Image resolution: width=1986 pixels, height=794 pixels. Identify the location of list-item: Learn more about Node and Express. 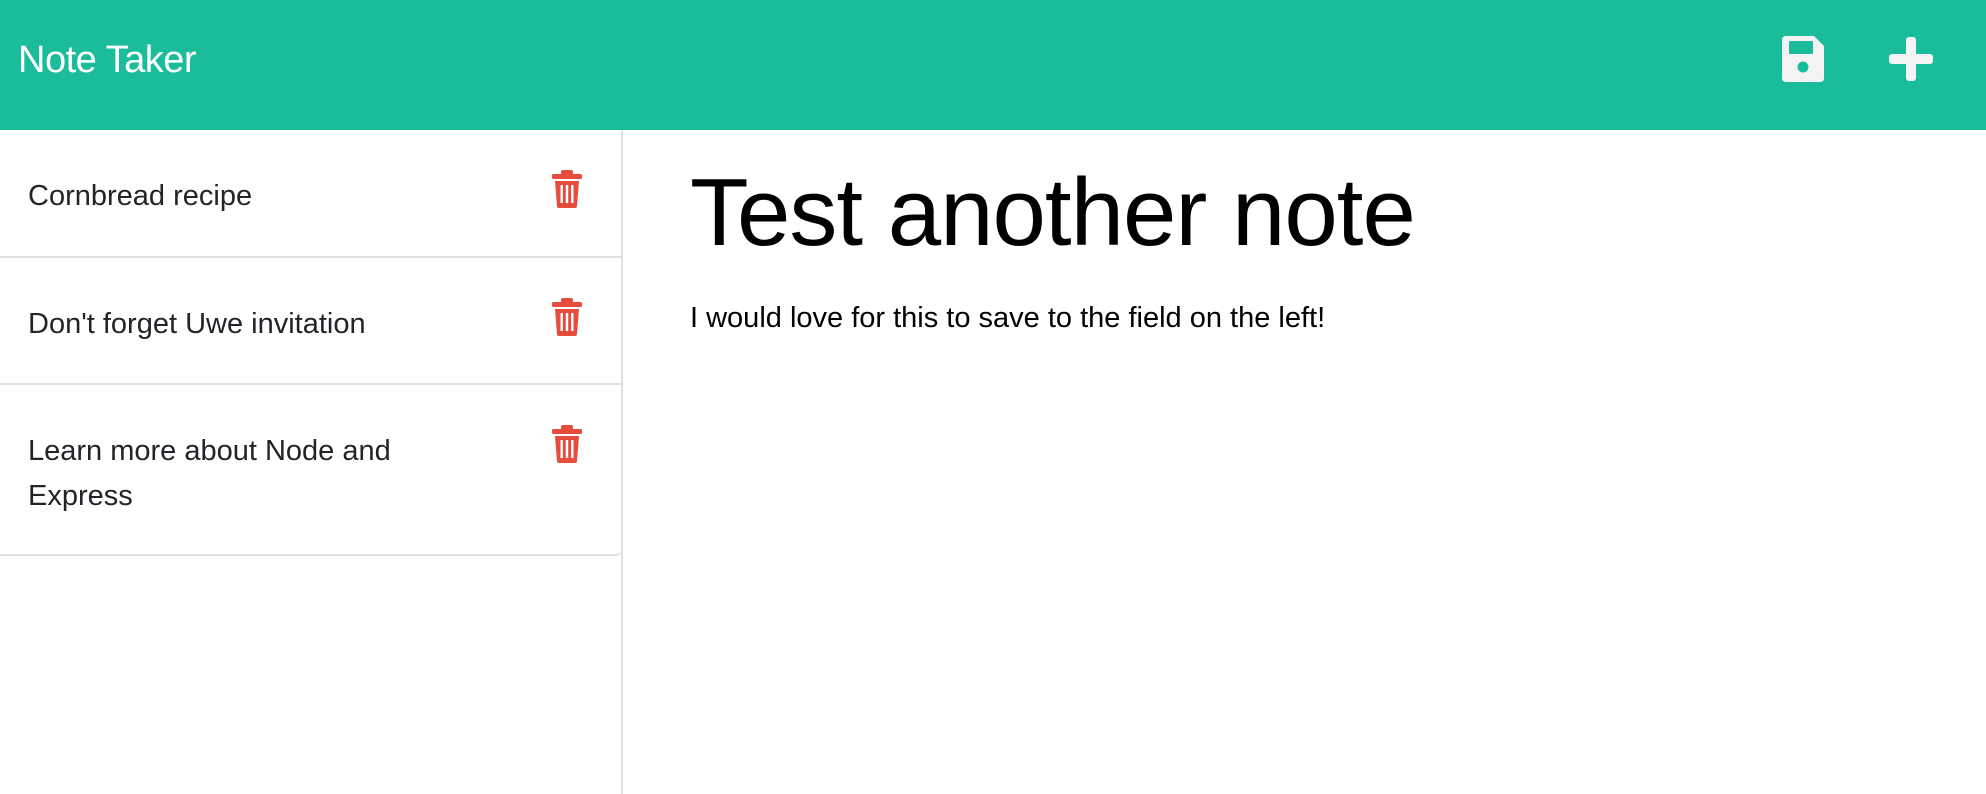
(311, 468).